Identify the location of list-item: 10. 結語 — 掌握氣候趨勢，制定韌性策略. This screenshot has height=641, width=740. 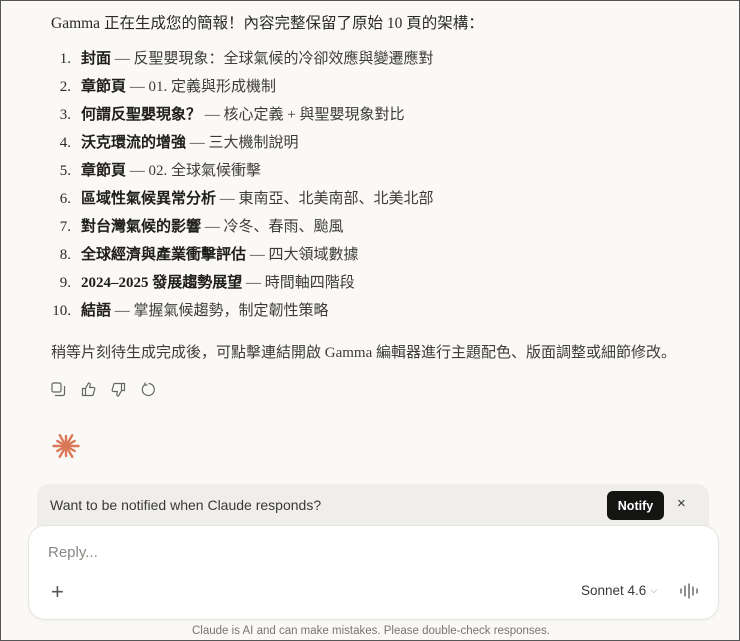
(237, 313).